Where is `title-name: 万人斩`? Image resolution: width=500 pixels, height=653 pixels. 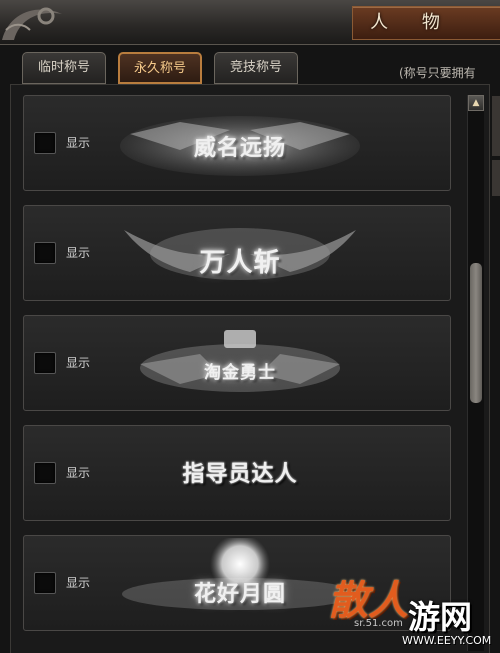 title-name: 万人斩 is located at coordinates (240, 263).